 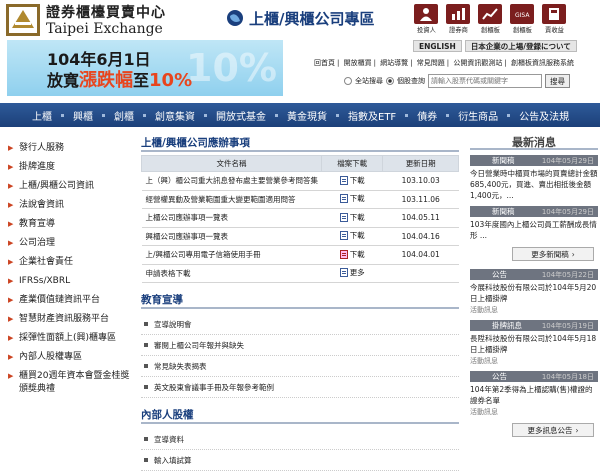 I want to click on english-button: ENGLISH, so click(x=437, y=46).